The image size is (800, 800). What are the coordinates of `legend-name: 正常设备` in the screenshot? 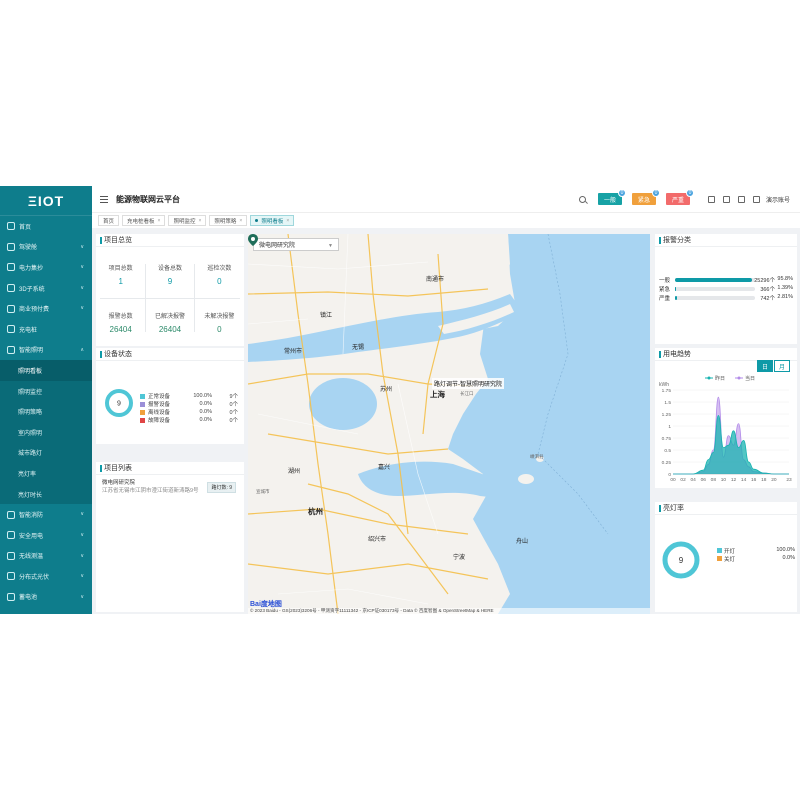 It's located at (159, 397).